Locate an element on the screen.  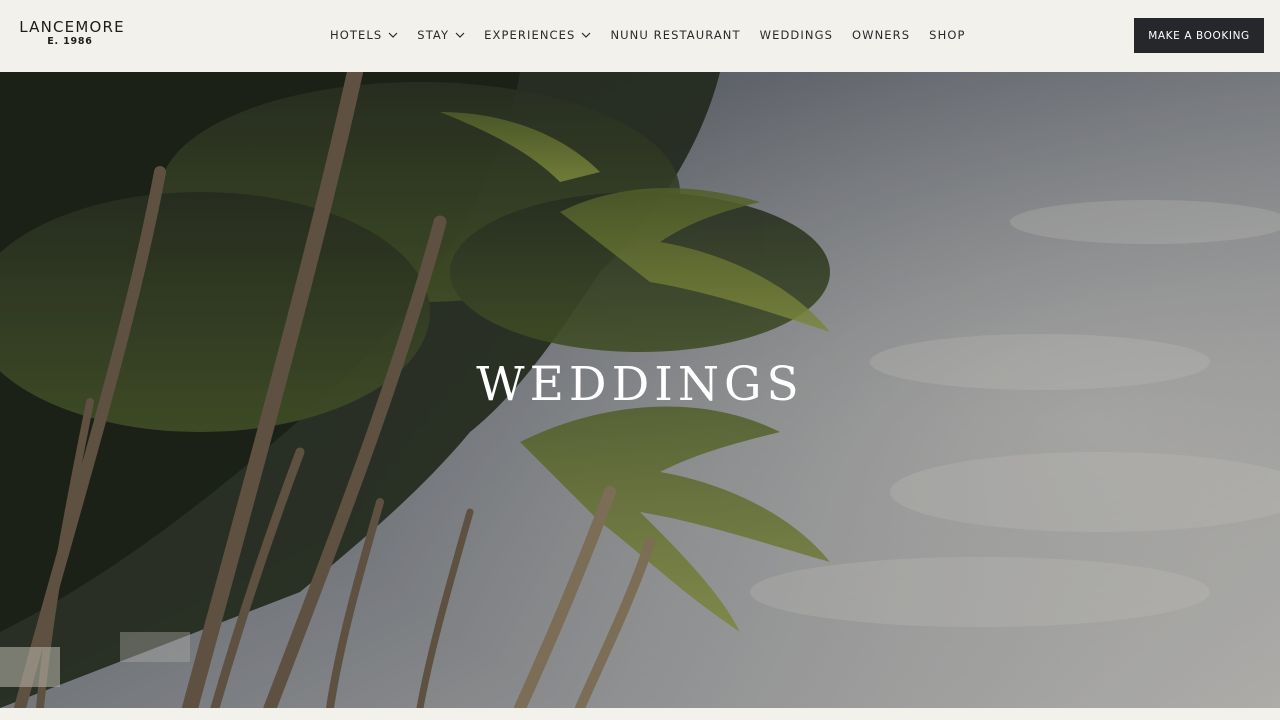
nav-item-experiences: EXPERIENCES is located at coordinates (537, 35).